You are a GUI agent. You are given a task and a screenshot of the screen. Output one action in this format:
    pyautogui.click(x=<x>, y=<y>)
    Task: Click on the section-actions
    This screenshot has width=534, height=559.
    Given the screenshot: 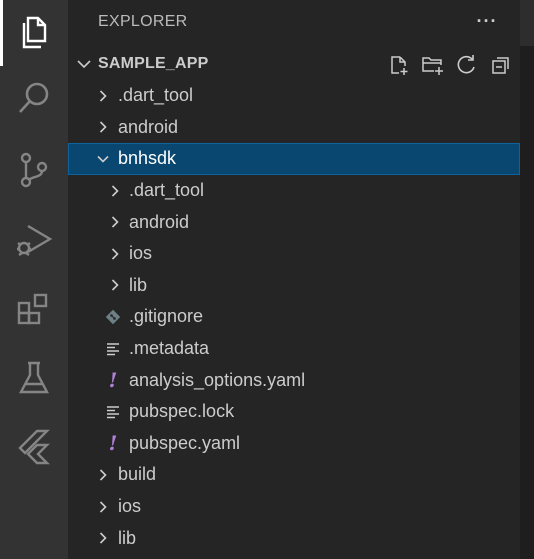 What is the action you would take?
    pyautogui.click(x=450, y=65)
    